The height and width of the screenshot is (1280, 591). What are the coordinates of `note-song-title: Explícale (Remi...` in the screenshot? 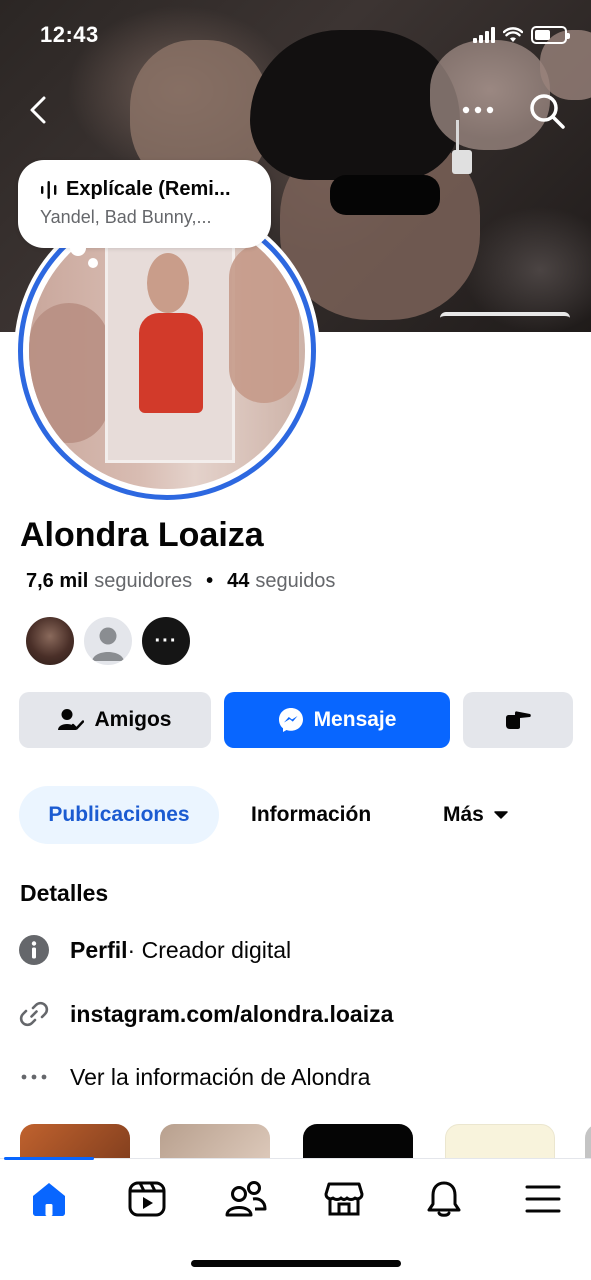 It's located at (148, 189).